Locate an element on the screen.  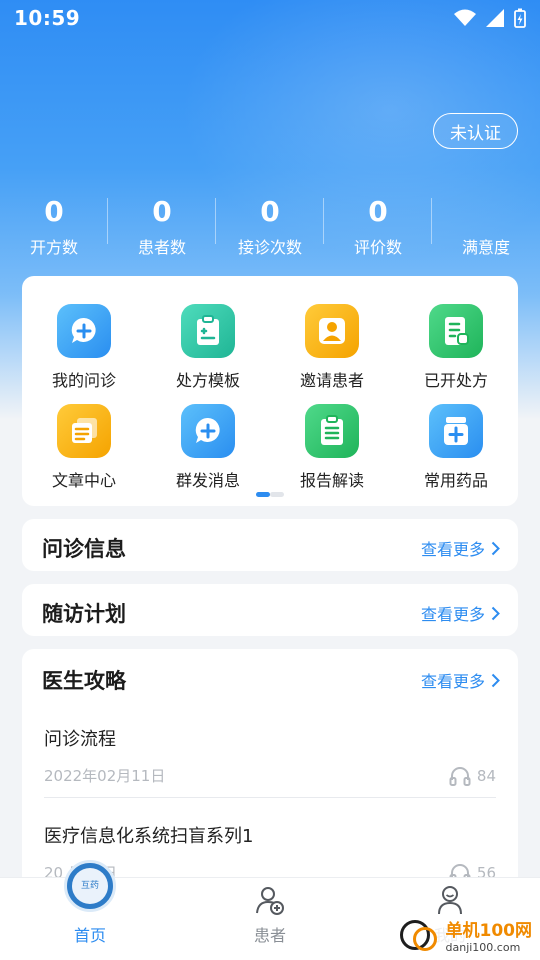
action-my-consultations: 我的问诊 is located at coordinates (84, 354).